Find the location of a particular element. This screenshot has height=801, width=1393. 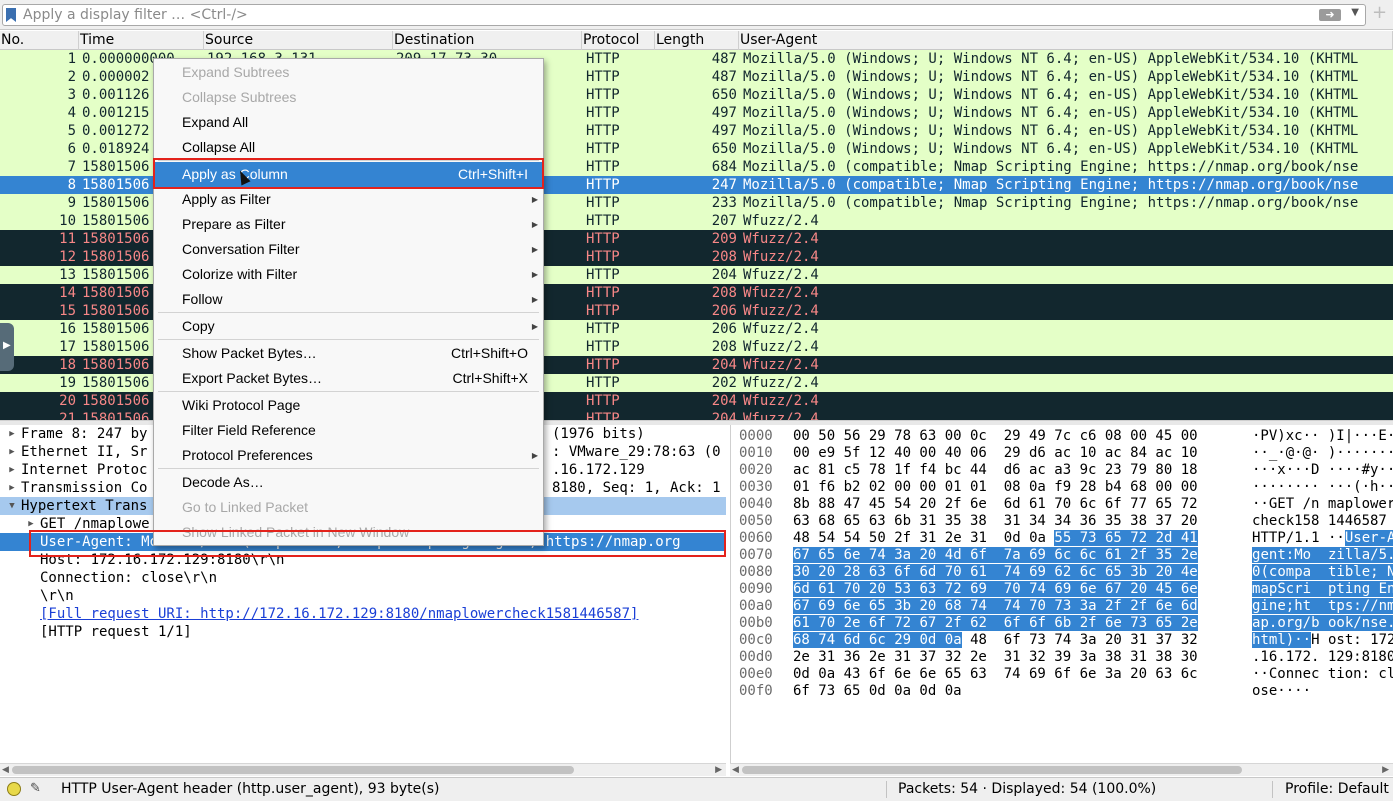

packet-length: 247 is located at coordinates (724, 185).